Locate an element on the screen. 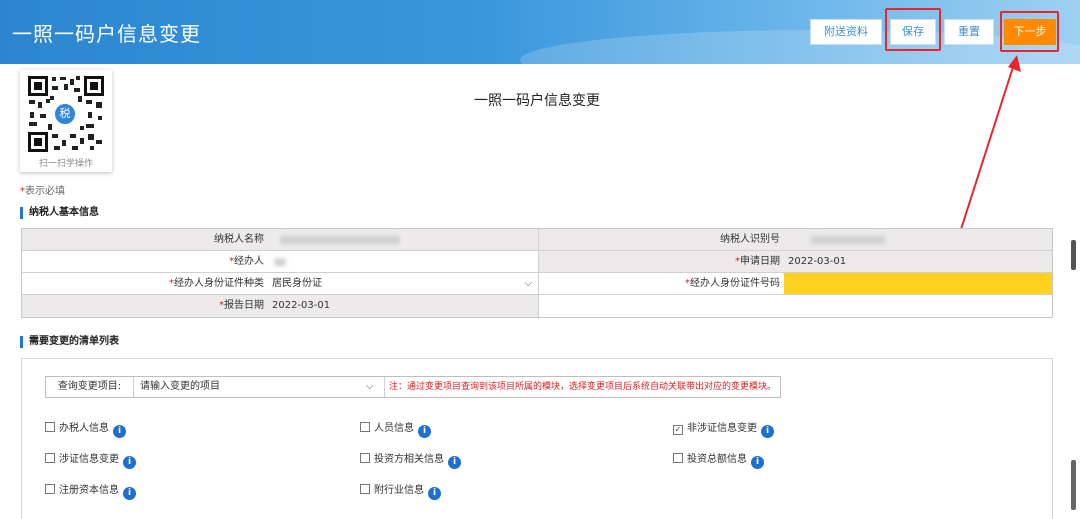 The image size is (1080, 519). query-label: 查询变更项目: is located at coordinates (90, 387).